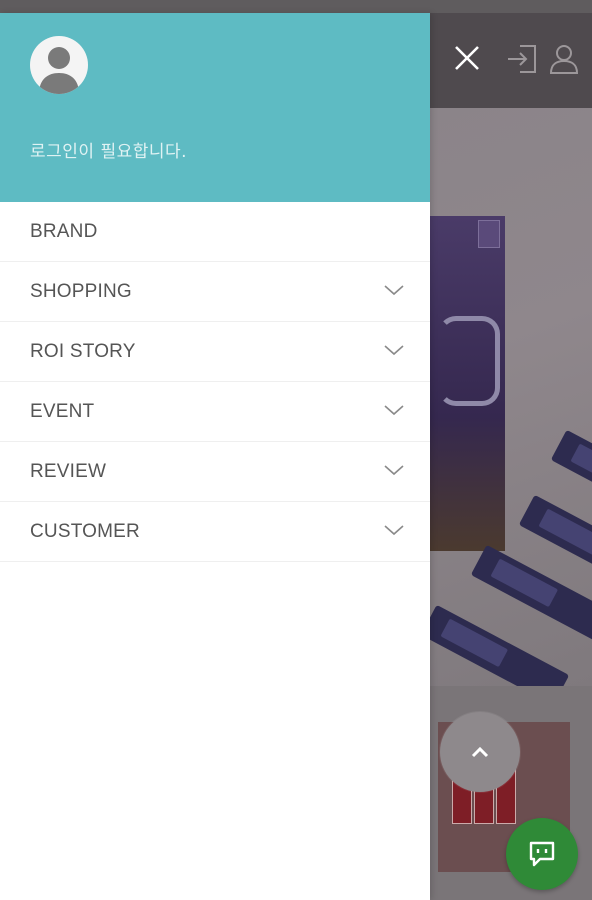 The image size is (592, 900). I want to click on user-icon, so click(564, 59).